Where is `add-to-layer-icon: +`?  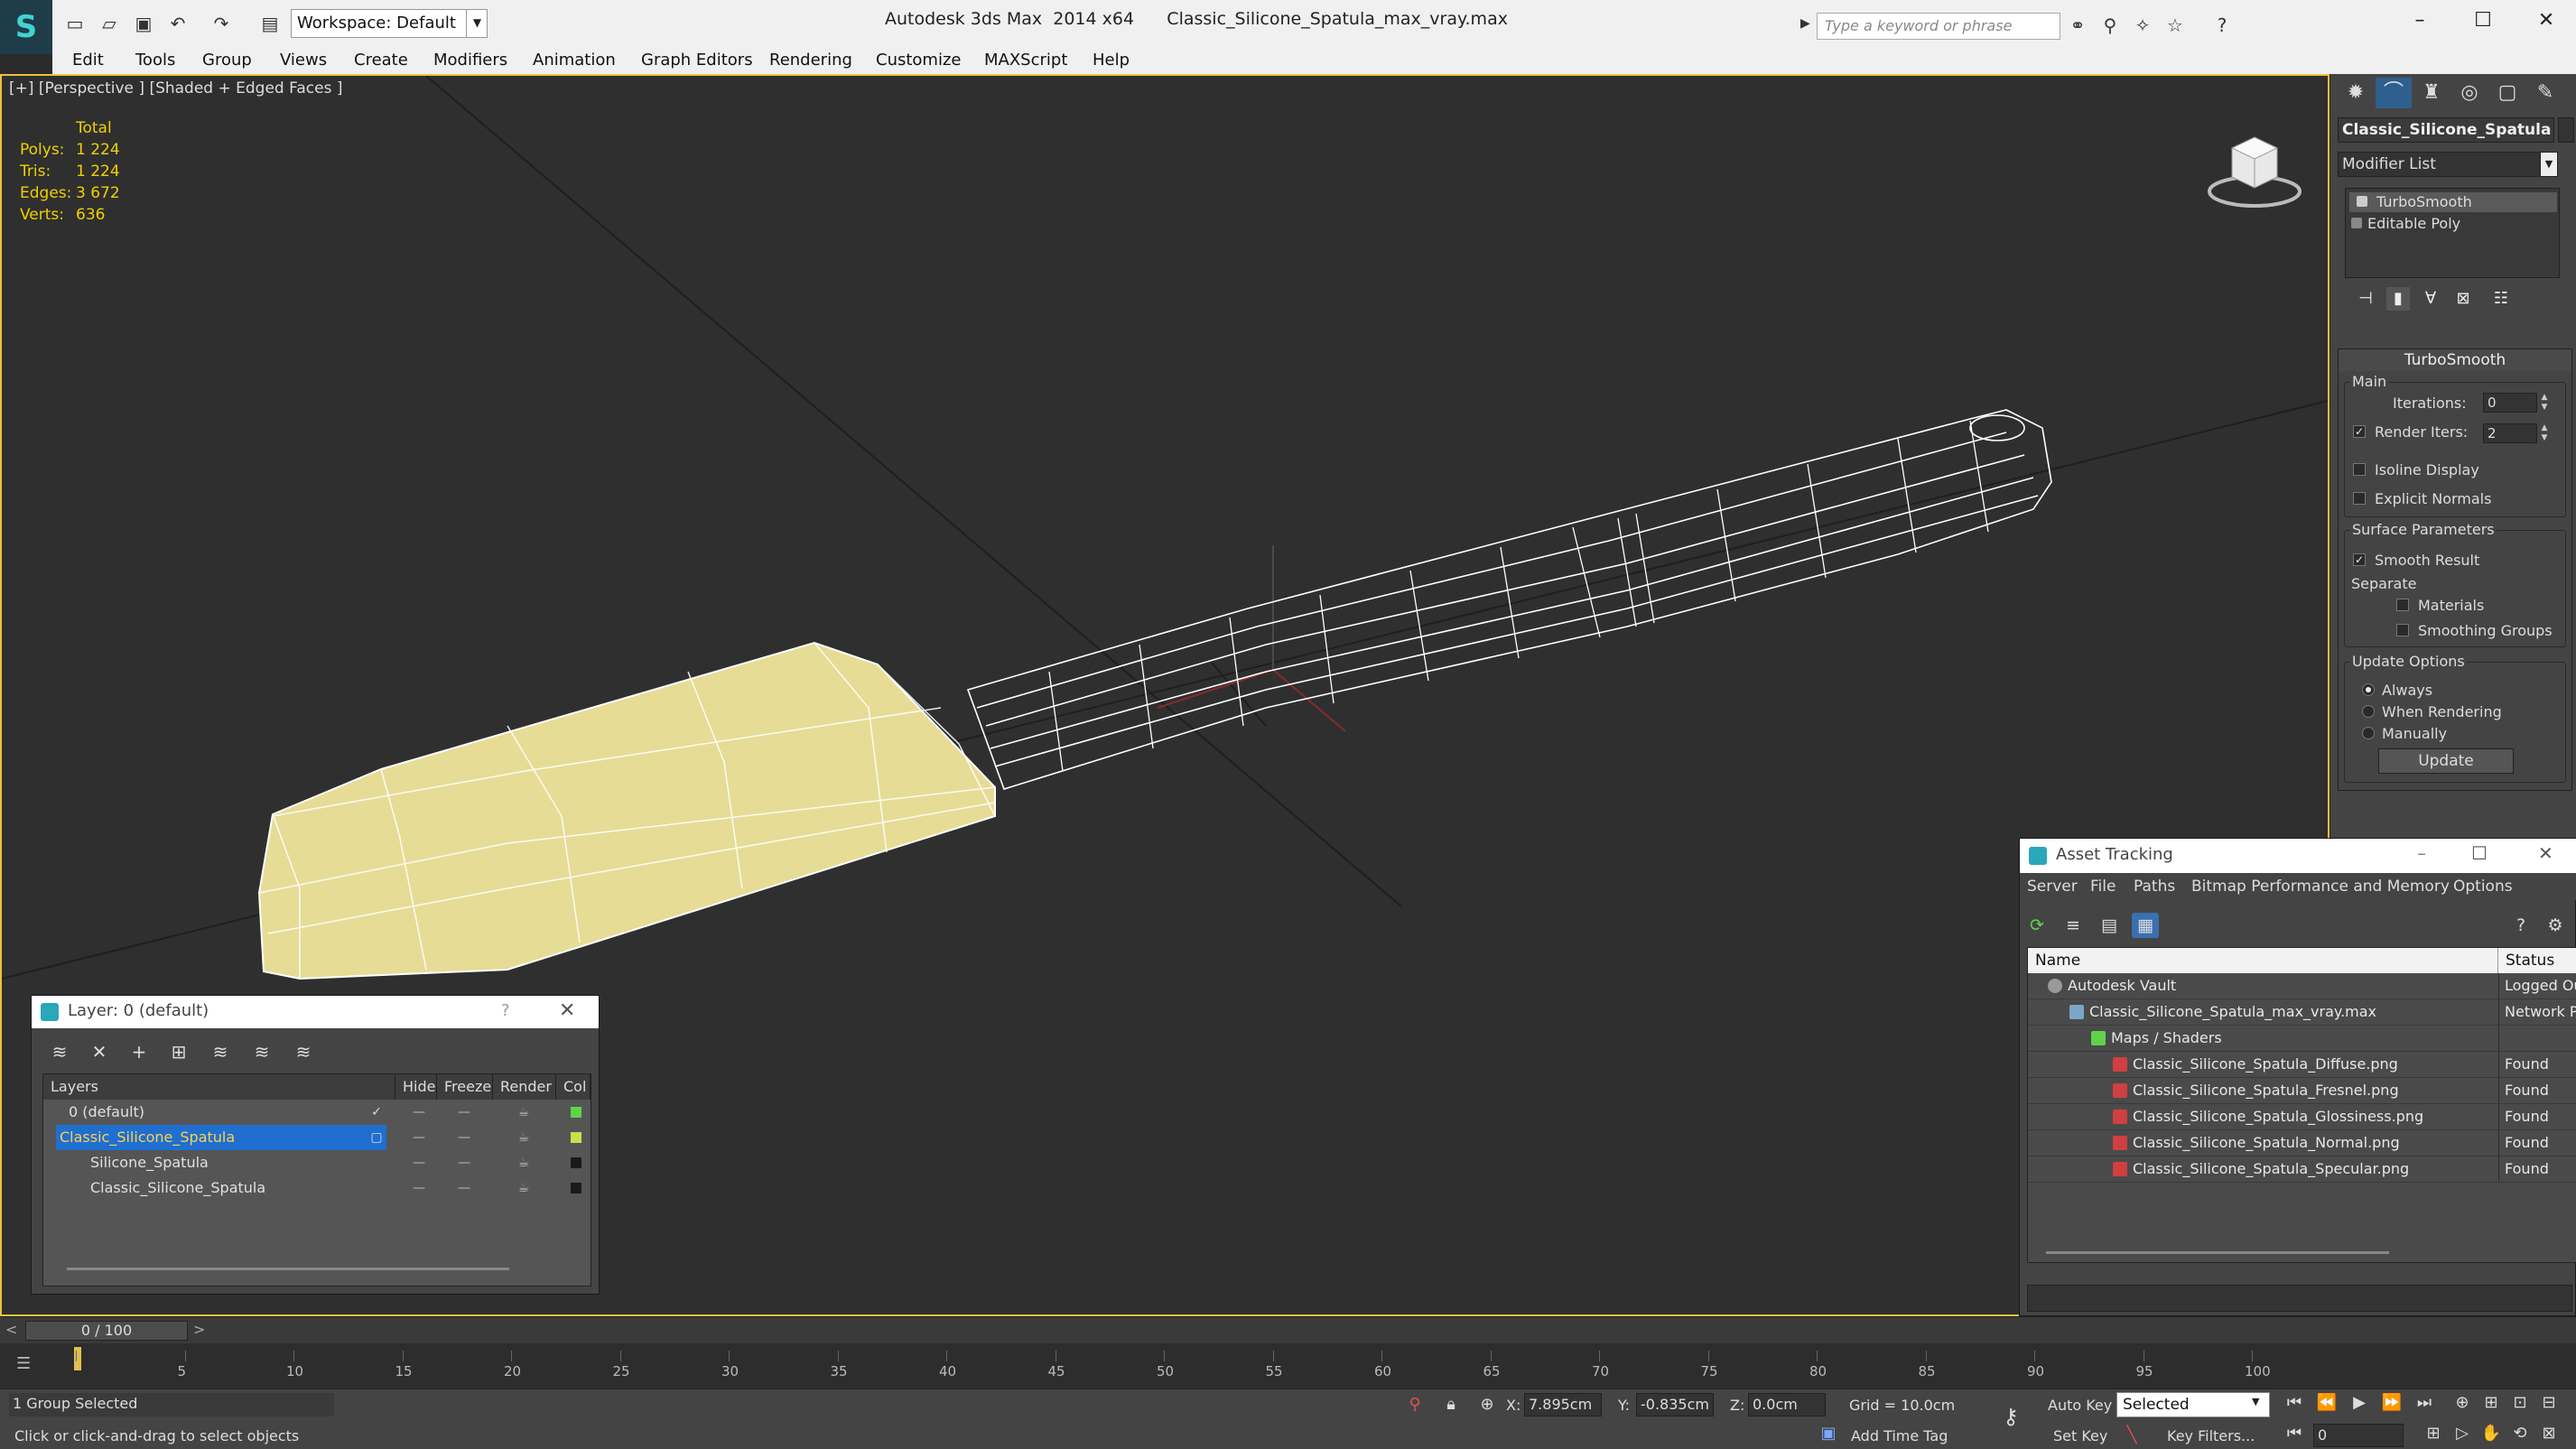
add-to-layer-icon: + is located at coordinates (139, 1051).